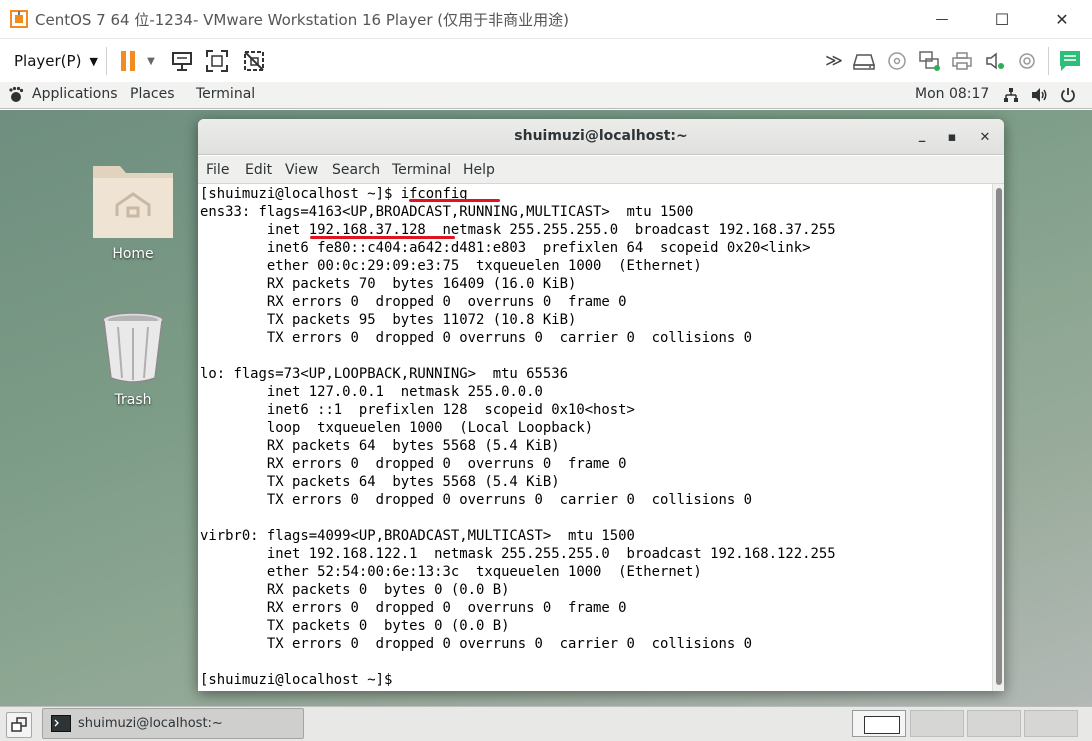  I want to click on cd-icon, so click(897, 61).